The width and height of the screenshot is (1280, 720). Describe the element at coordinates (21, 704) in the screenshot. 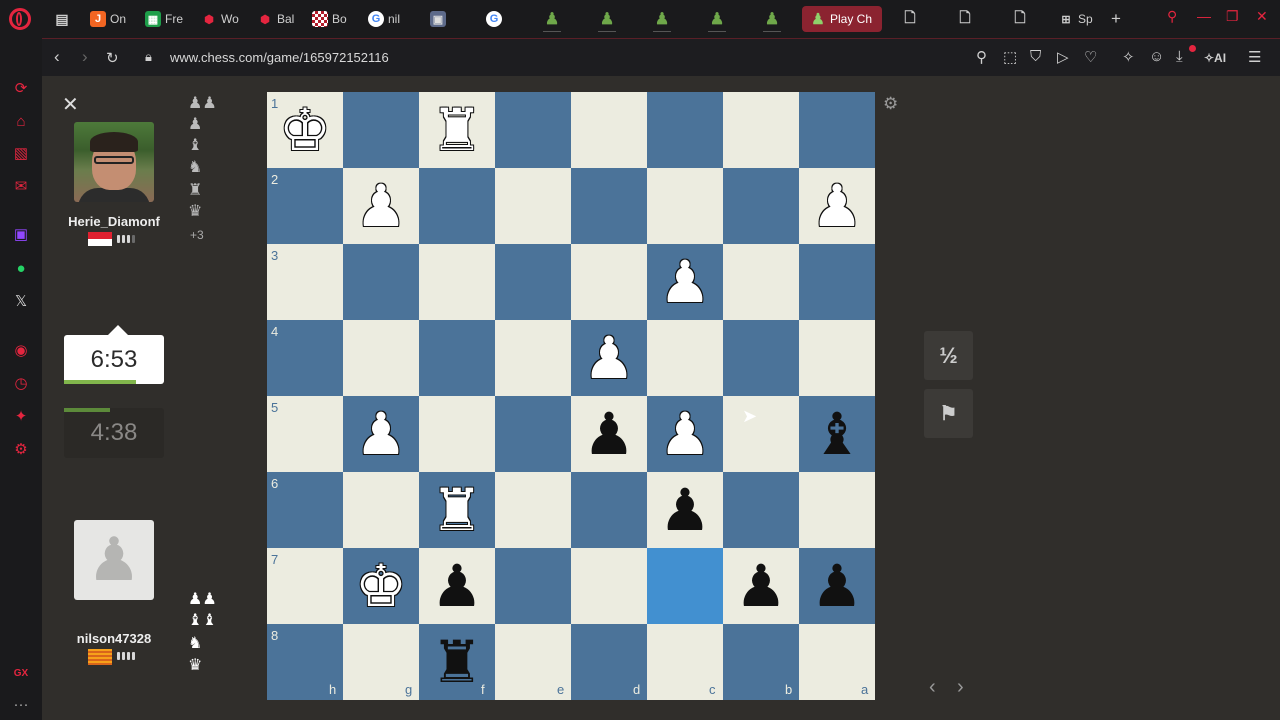

I see `more-icon: ···` at that location.